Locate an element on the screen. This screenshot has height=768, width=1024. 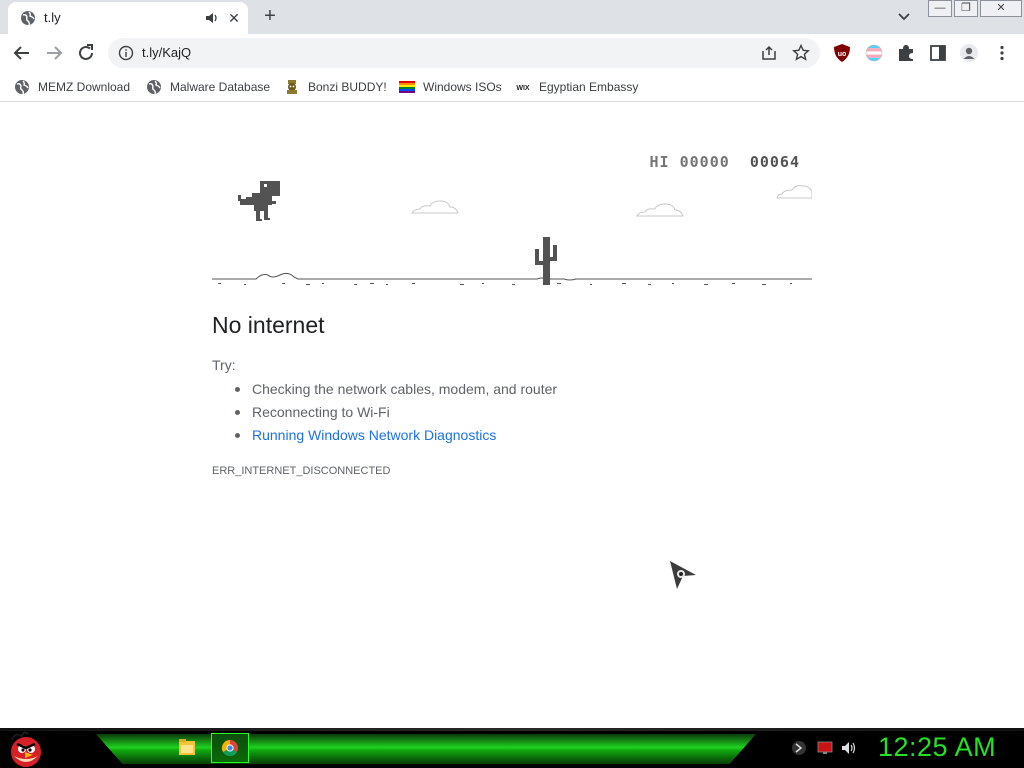
puzzle-extensions-icon is located at coordinates (906, 53).